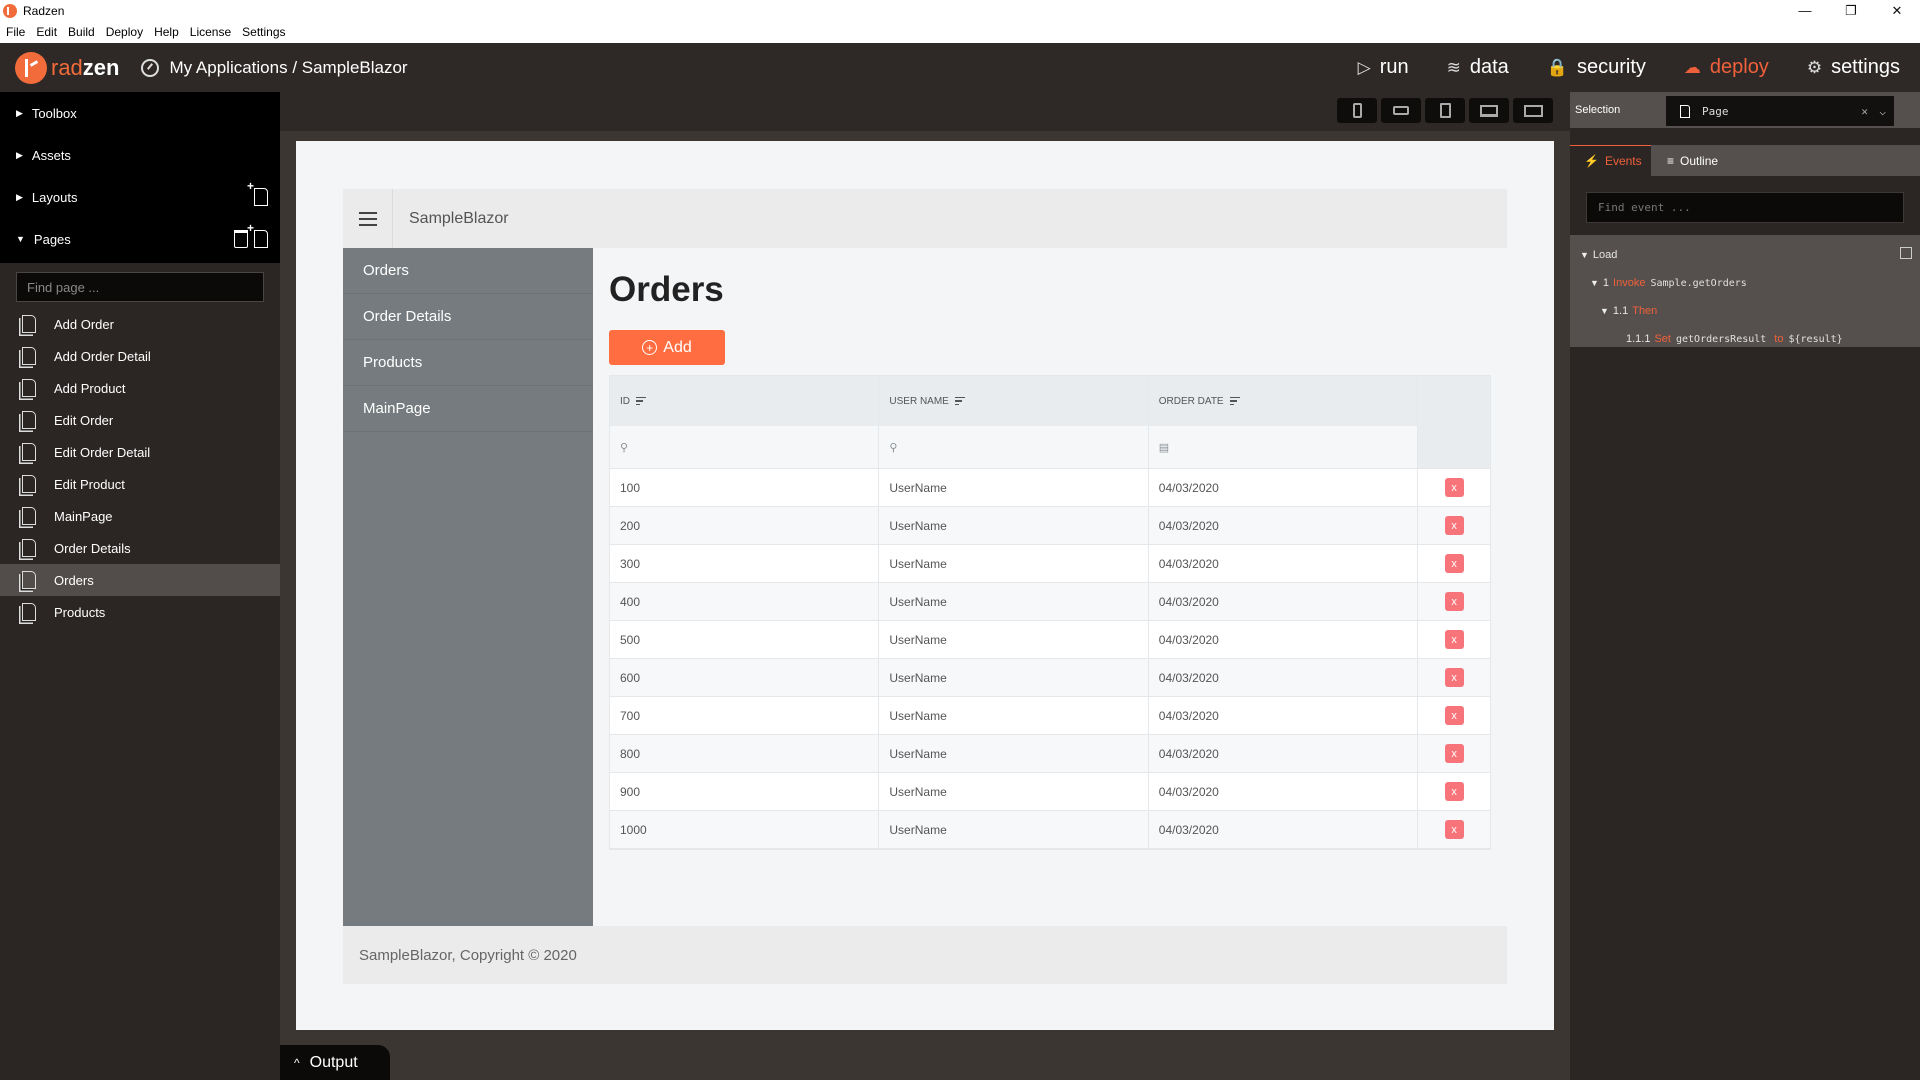 The image size is (1920, 1080). Describe the element at coordinates (81, 32) in the screenshot. I see `menu-build: Build` at that location.